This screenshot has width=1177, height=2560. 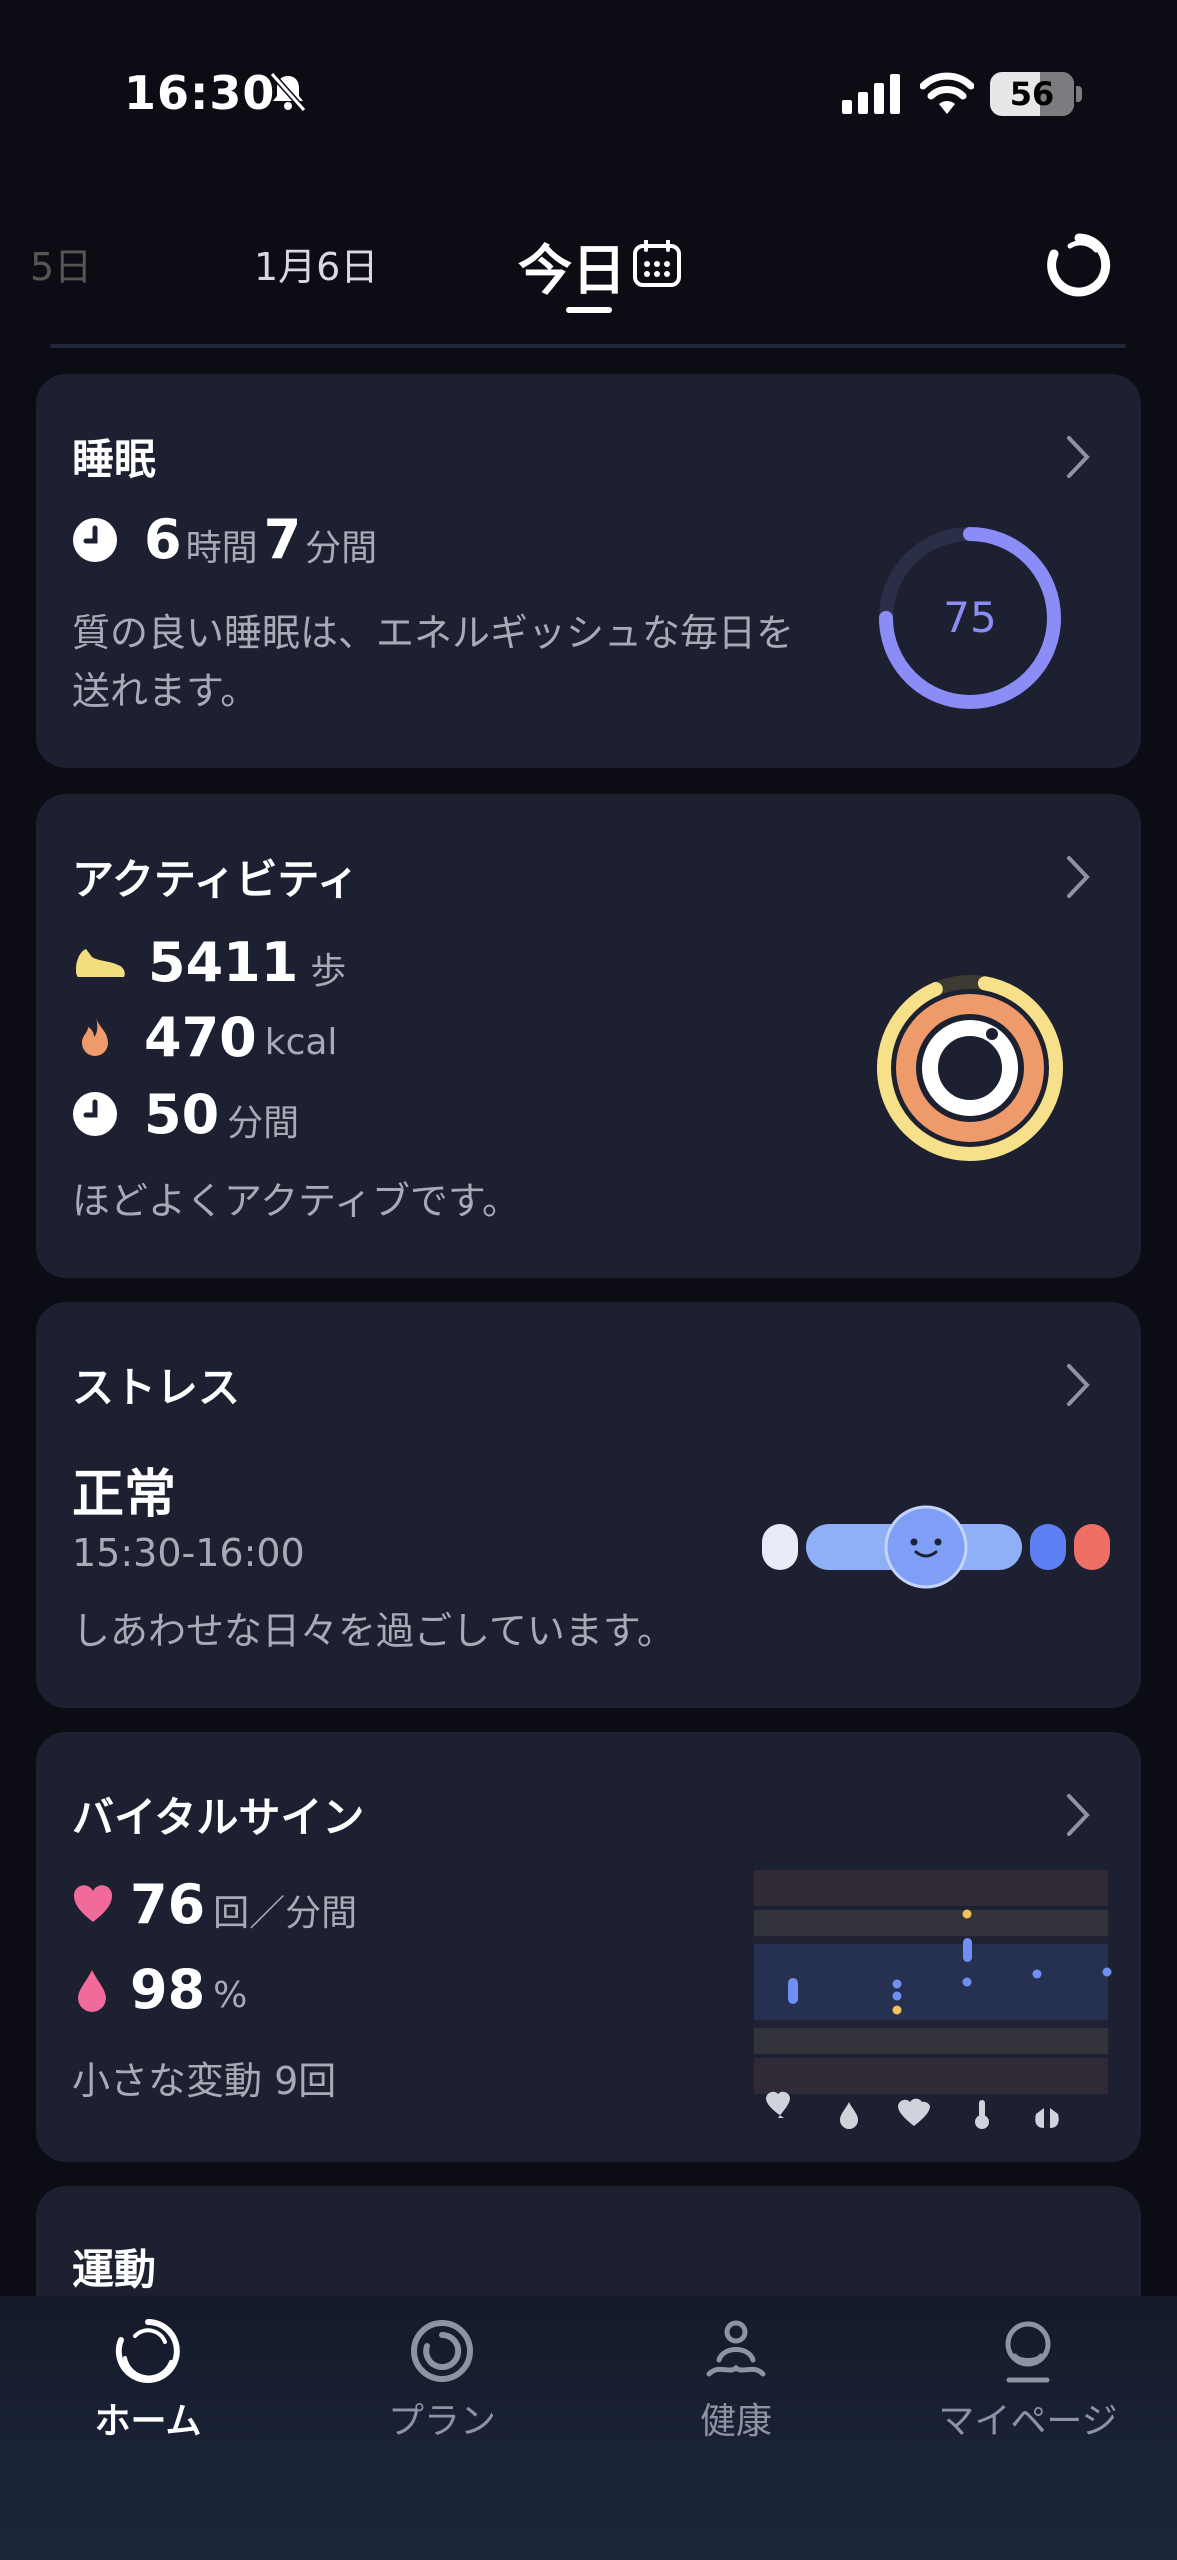 I want to click on nav-mypage-label: マイページ, so click(x=1028, y=2421).